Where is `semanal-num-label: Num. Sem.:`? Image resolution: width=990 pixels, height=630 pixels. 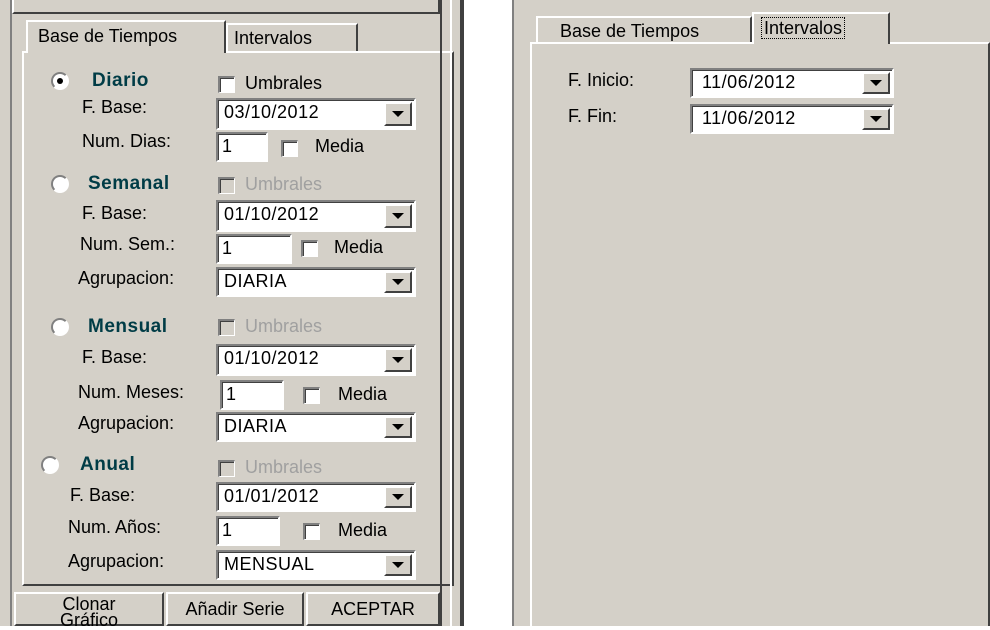 semanal-num-label: Num. Sem.: is located at coordinates (128, 244).